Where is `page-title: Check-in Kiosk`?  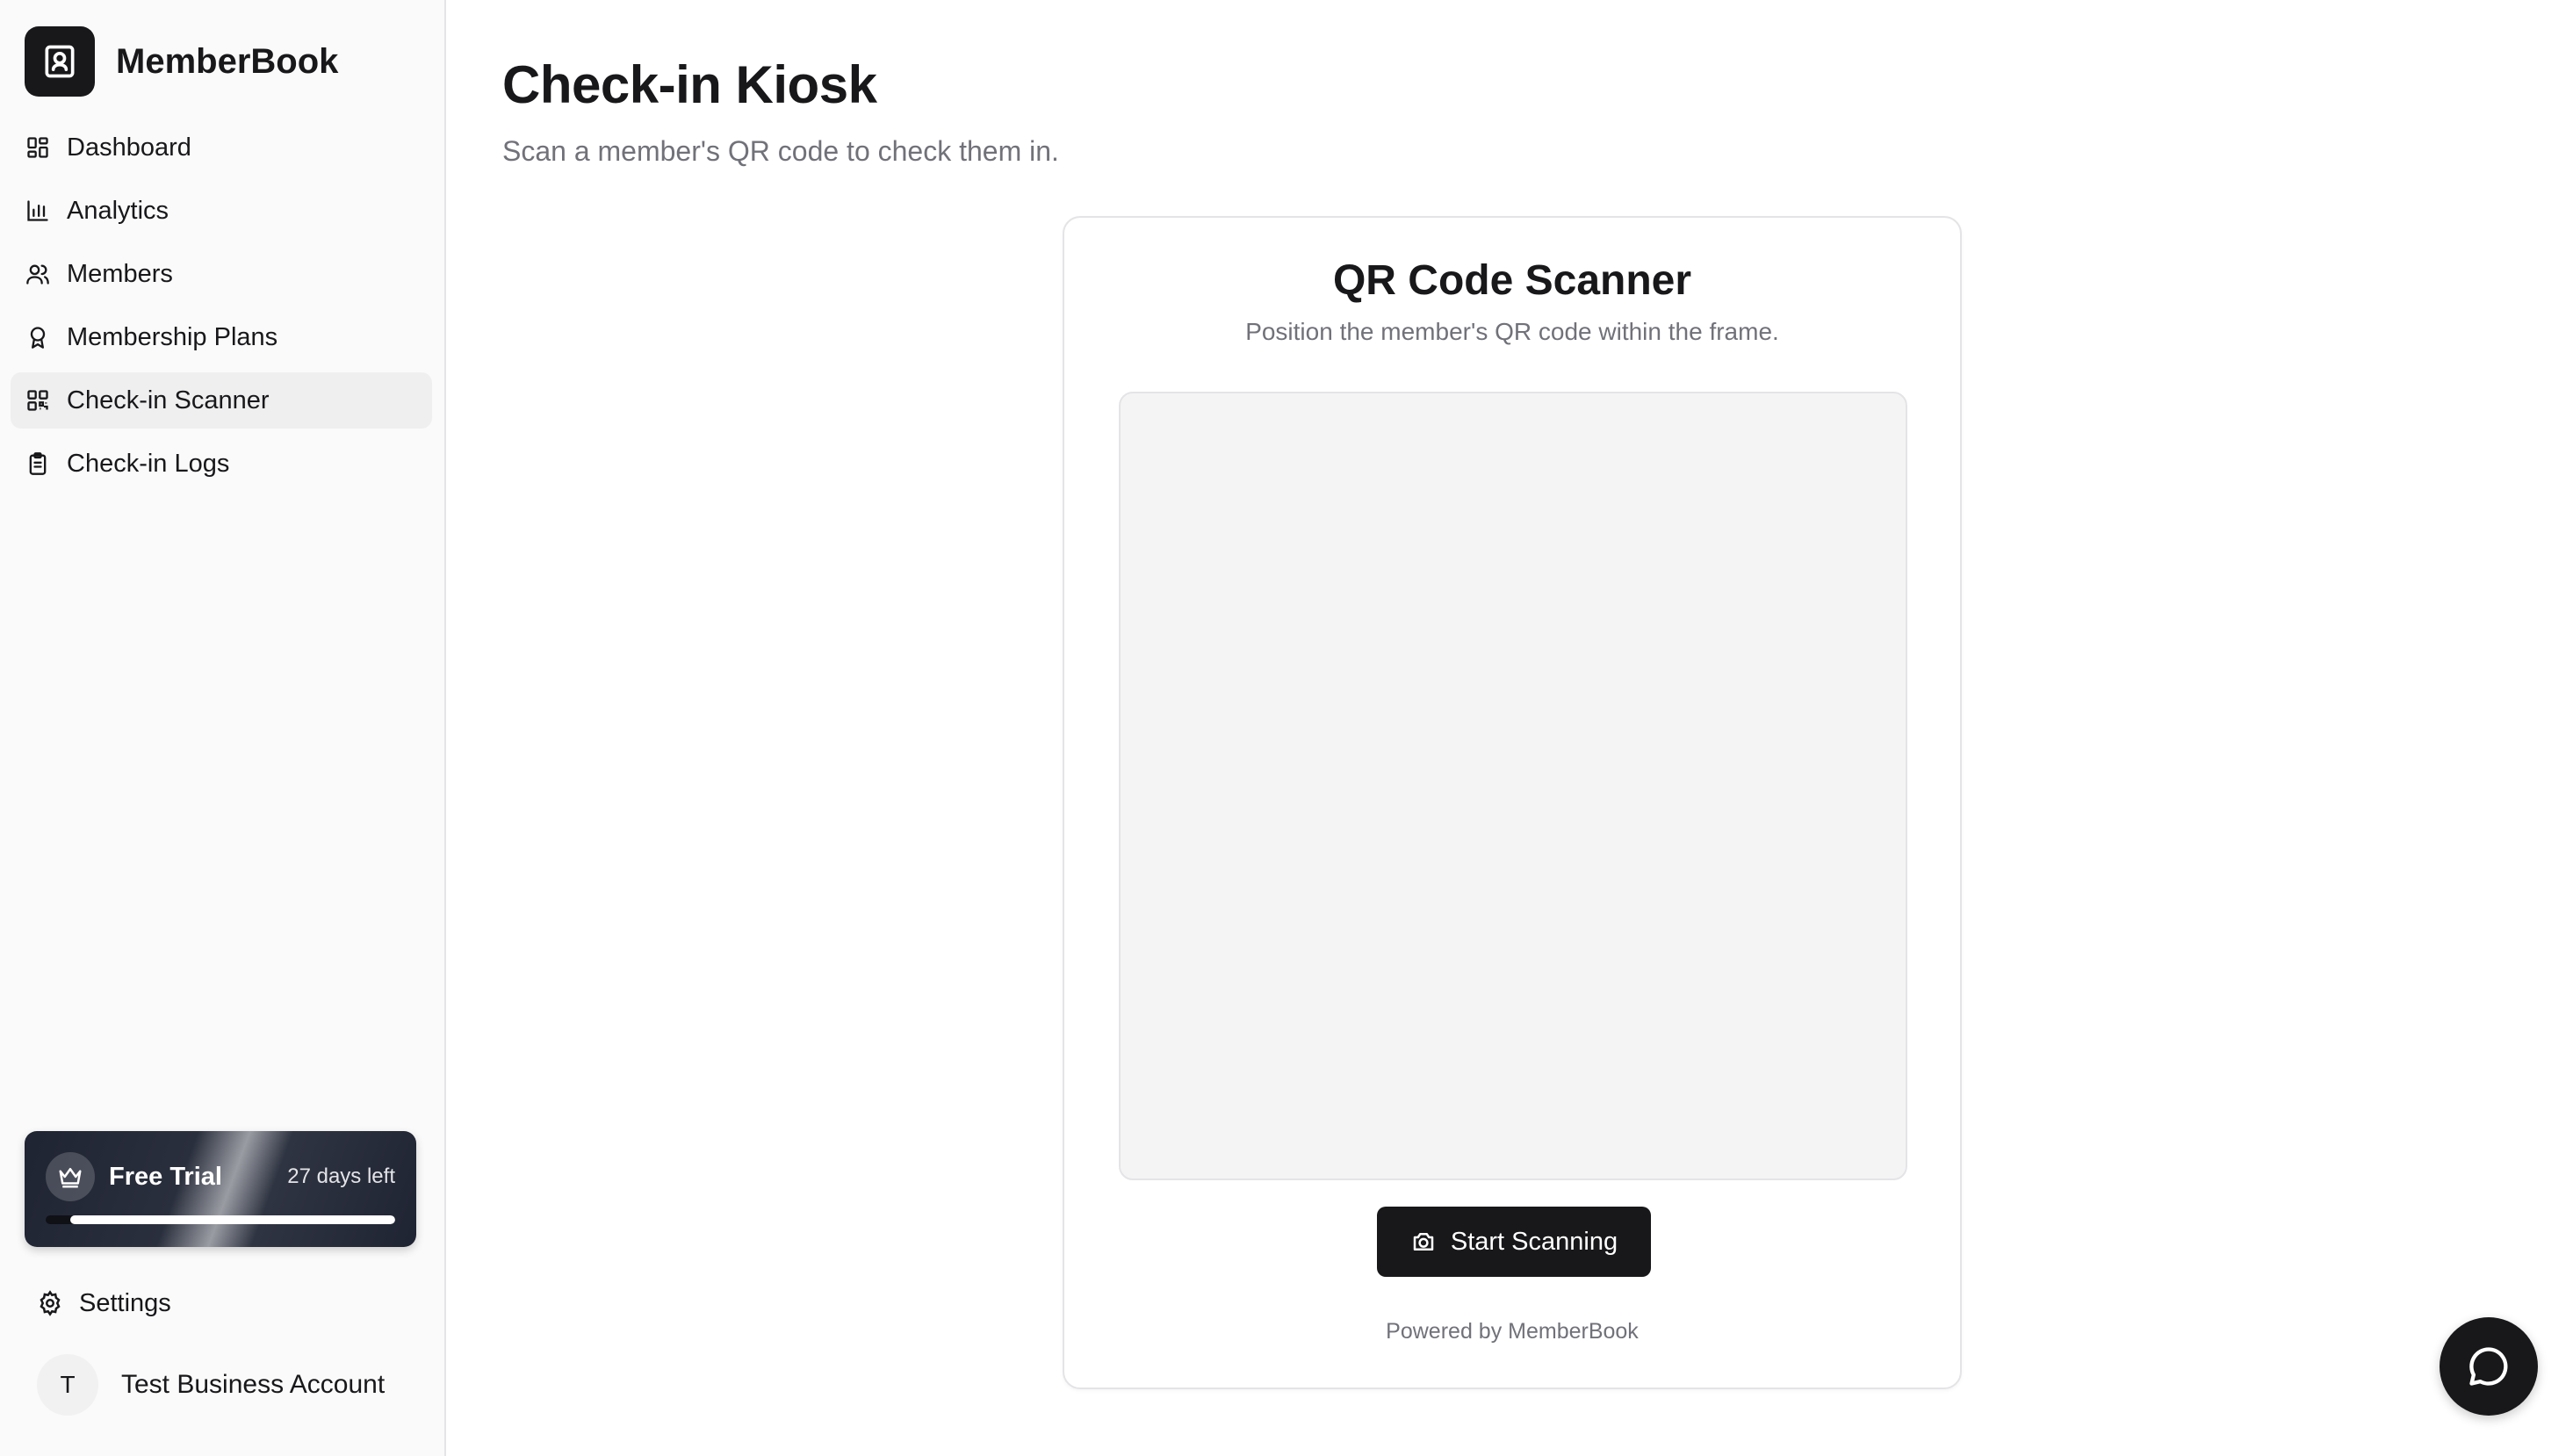 page-title: Check-in Kiosk is located at coordinates (689, 84).